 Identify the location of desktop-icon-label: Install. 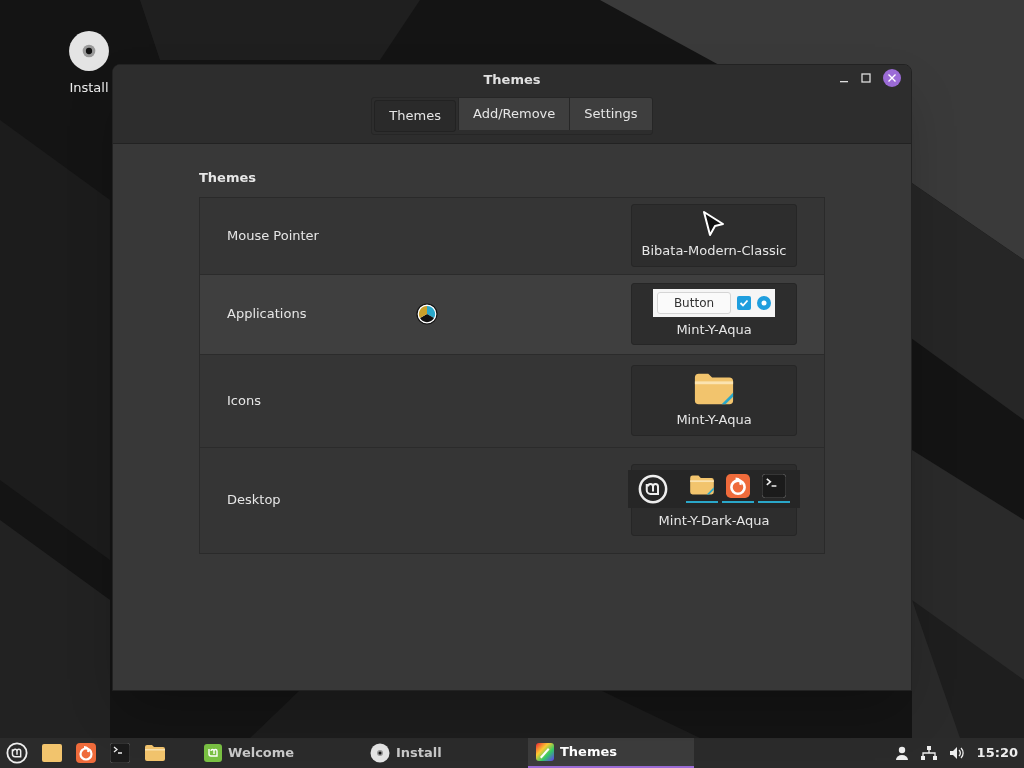
(89, 88).